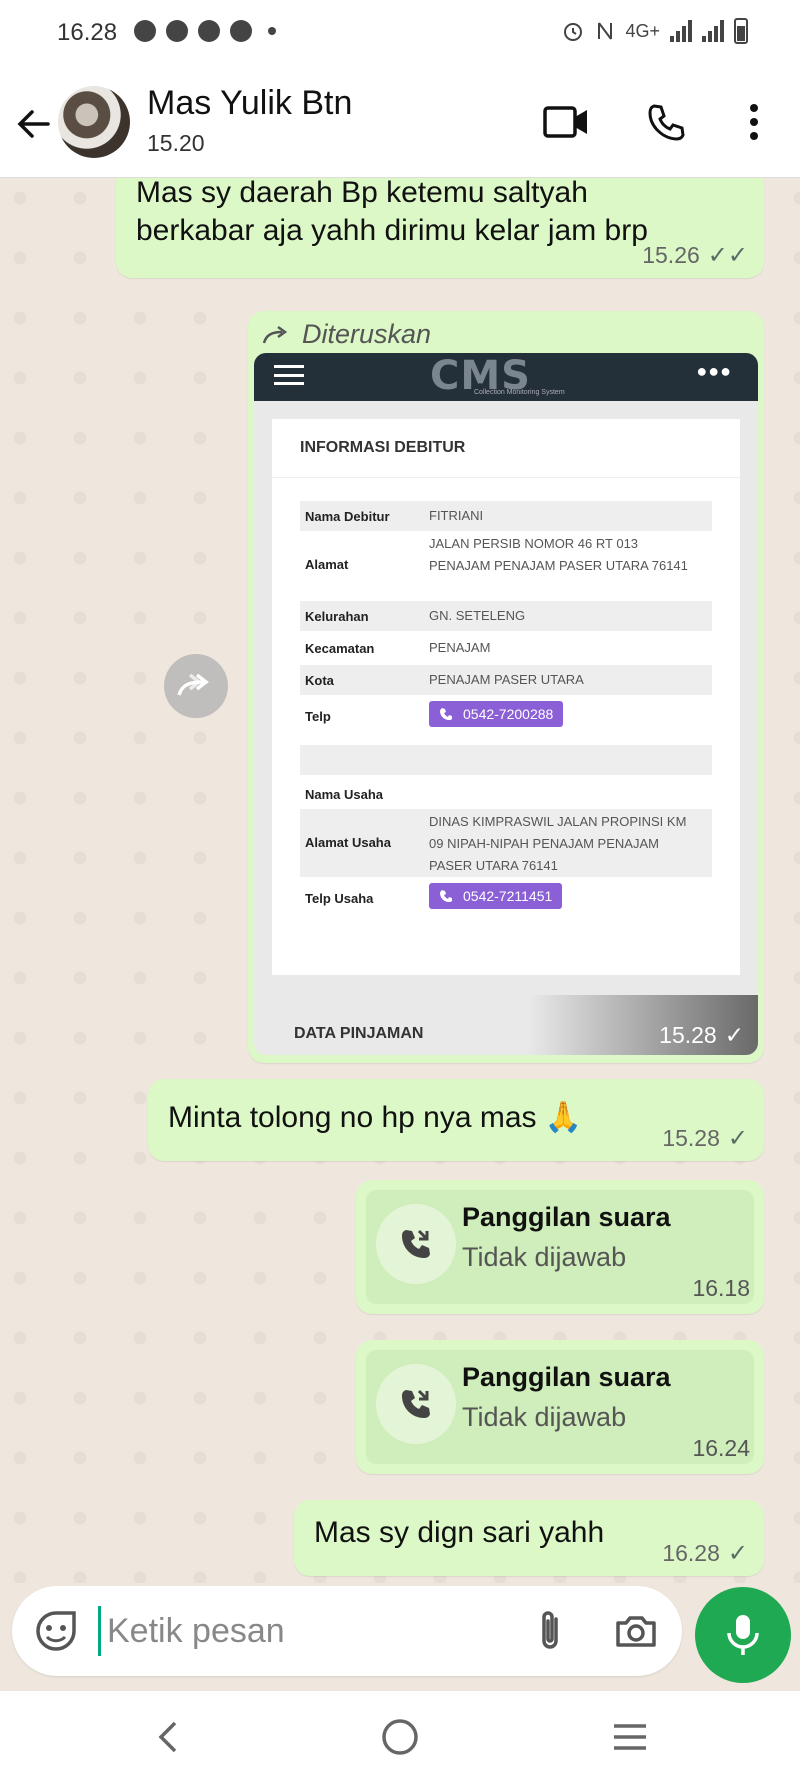 This screenshot has width=800, height=1777. I want to click on missed-call-message: Panggilan suara Tidak dijawab 16.18, so click(560, 1247).